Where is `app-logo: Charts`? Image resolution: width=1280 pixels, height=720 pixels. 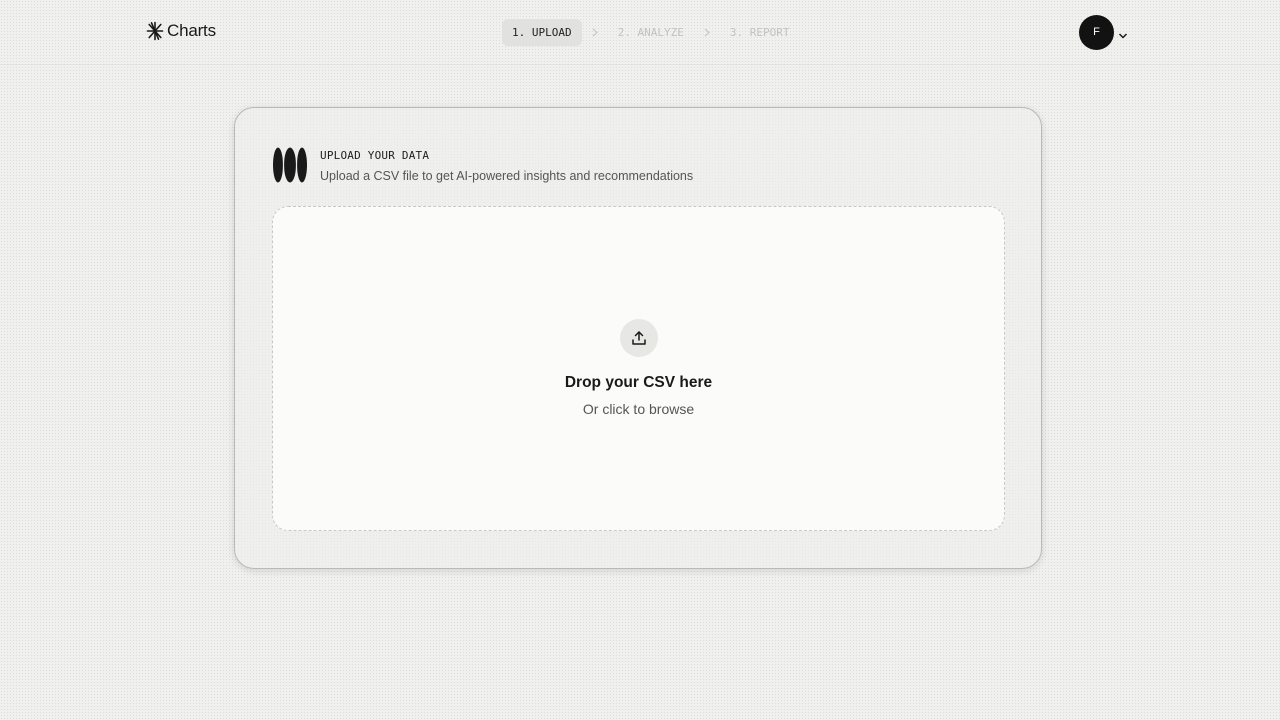 app-logo: Charts is located at coordinates (181, 31).